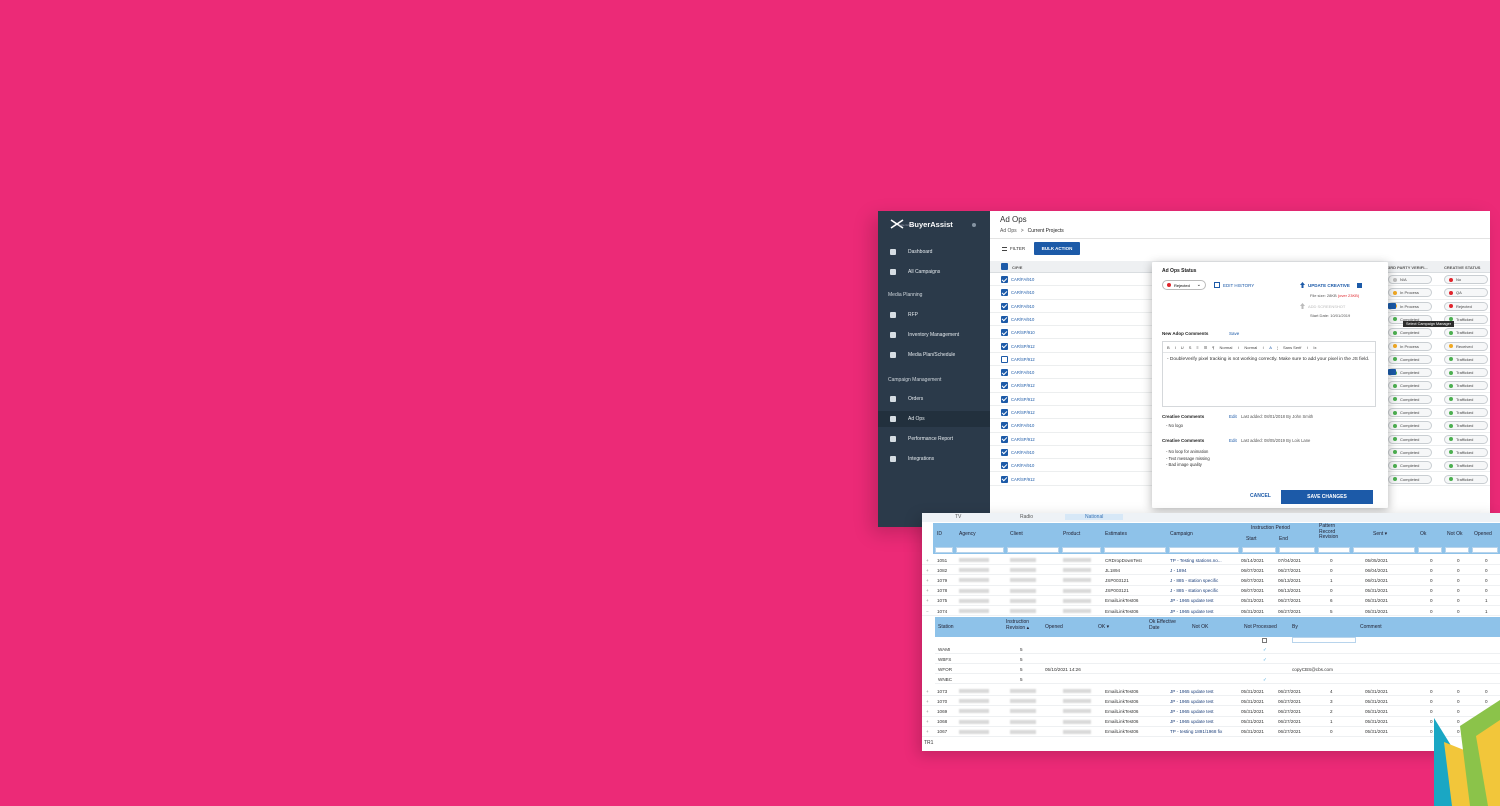 The width and height of the screenshot is (1500, 806). I want to click on editor-tool-button: Sans Serif, so click(1292, 347).